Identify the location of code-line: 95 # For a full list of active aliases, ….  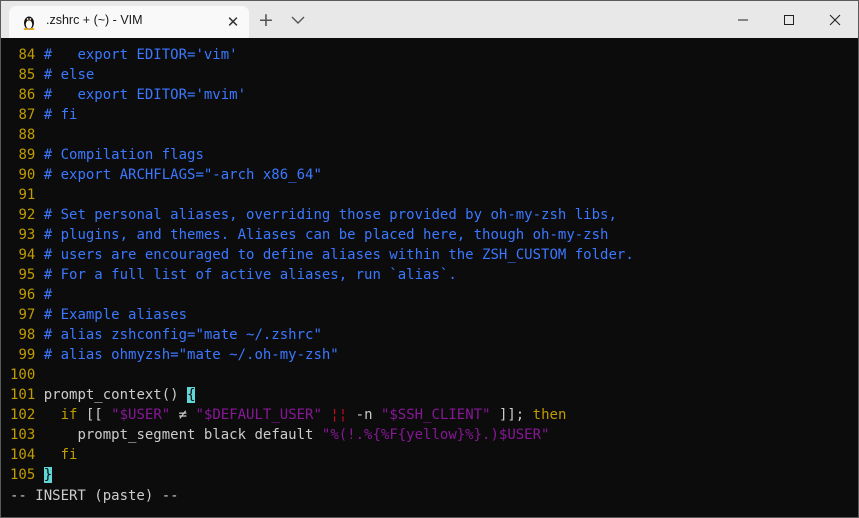
(233, 275).